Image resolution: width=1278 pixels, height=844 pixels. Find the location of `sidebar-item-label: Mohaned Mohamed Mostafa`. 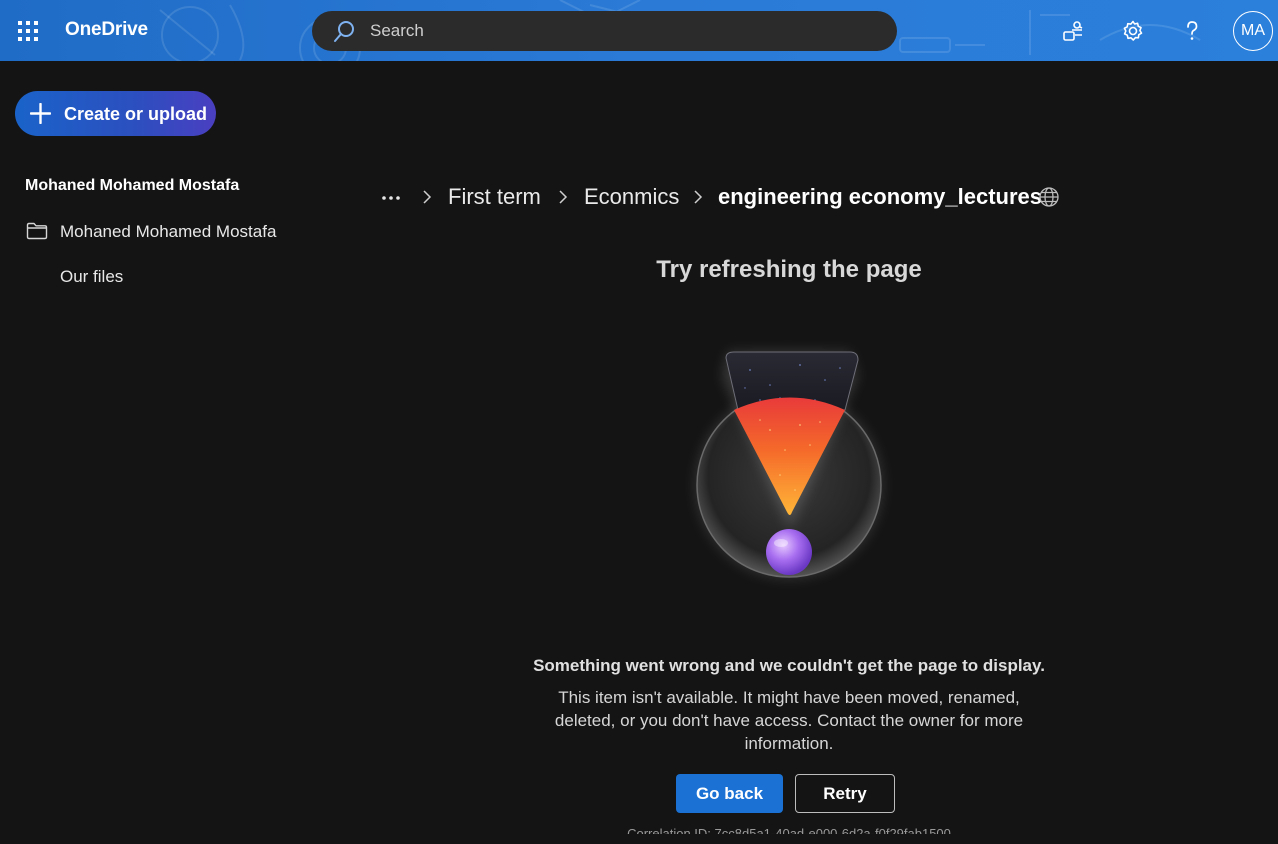

sidebar-item-label: Mohaned Mohamed Mostafa is located at coordinates (168, 231).